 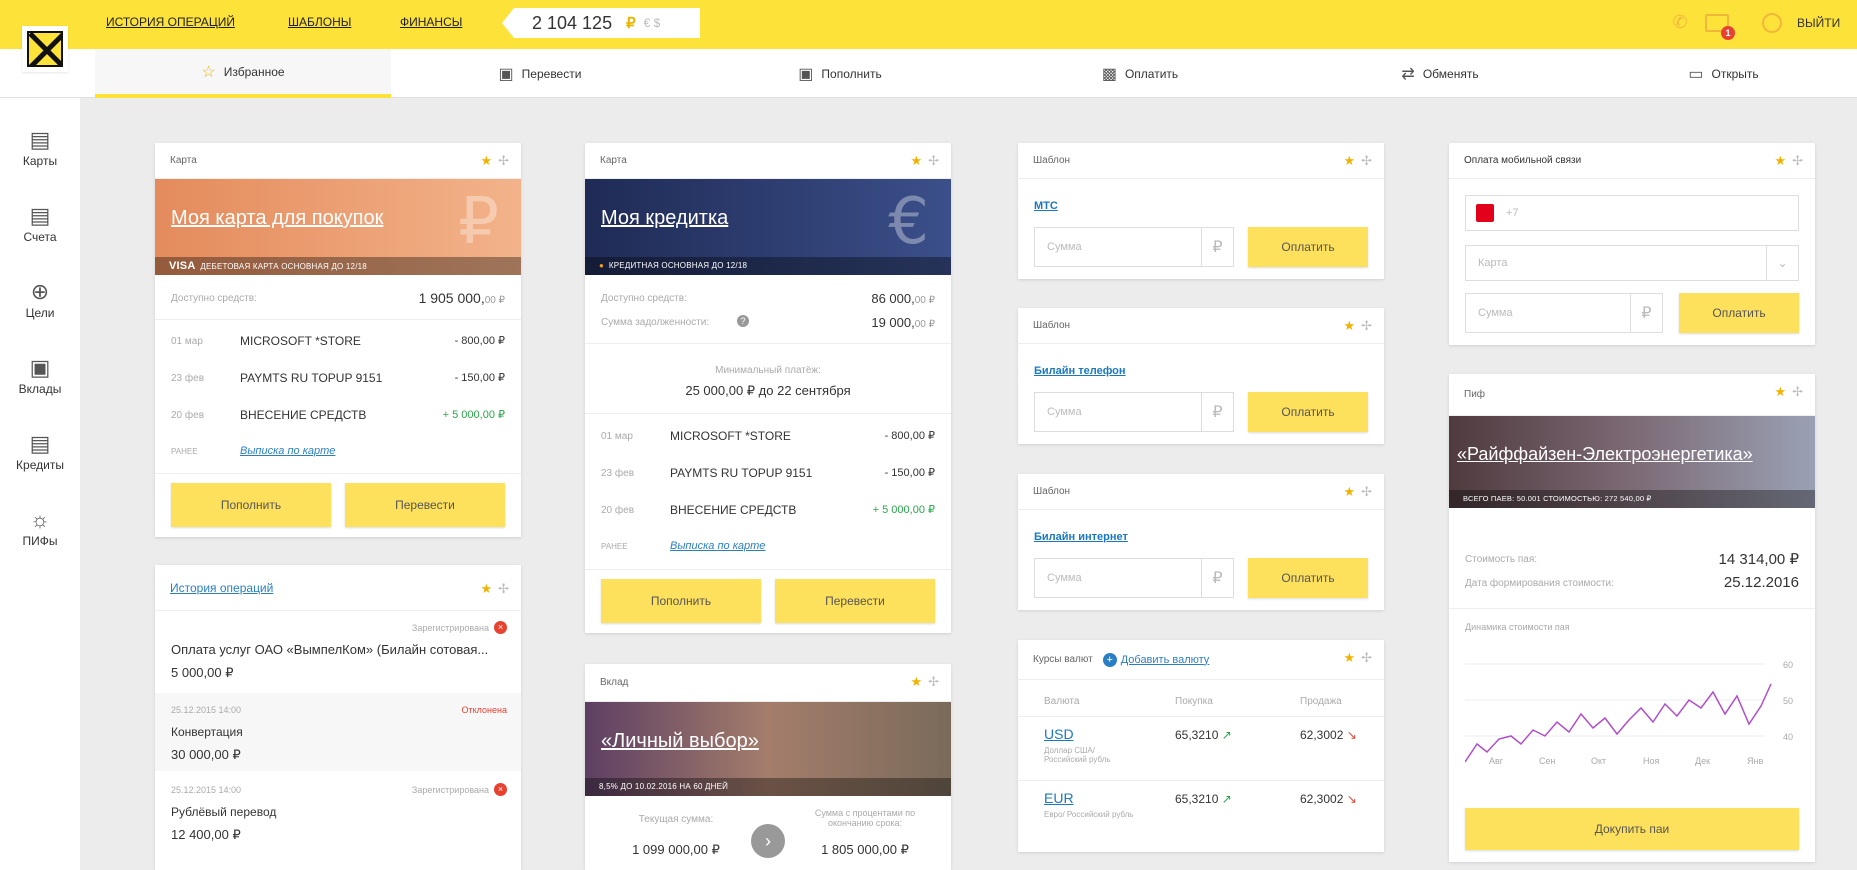 I want to click on euro-watermark-icon: €, so click(x=908, y=222).